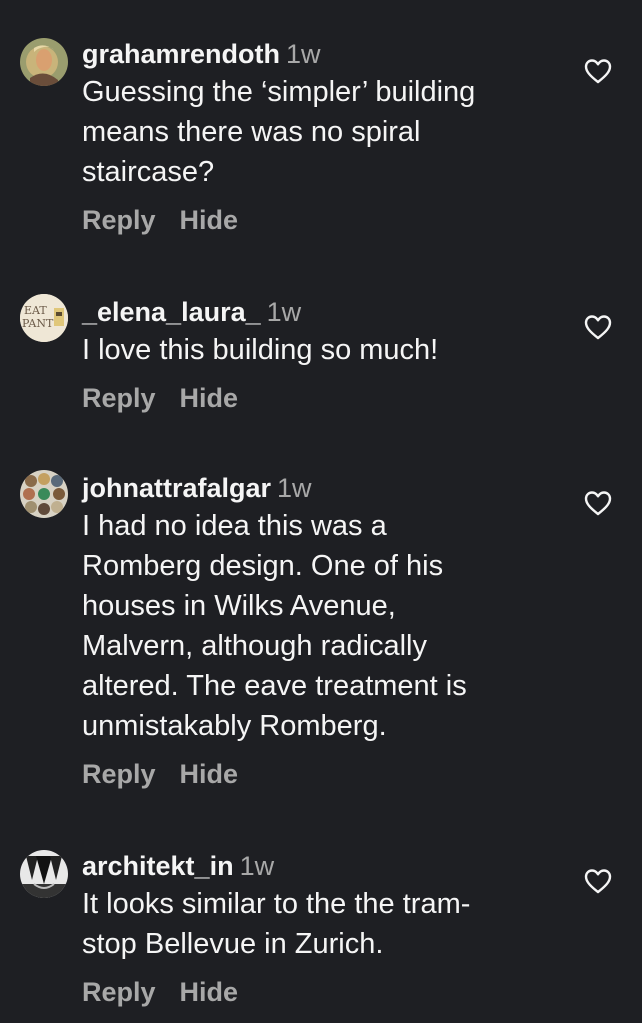  I want to click on comment-text-line: It looks similar to the the tram-, so click(276, 904).